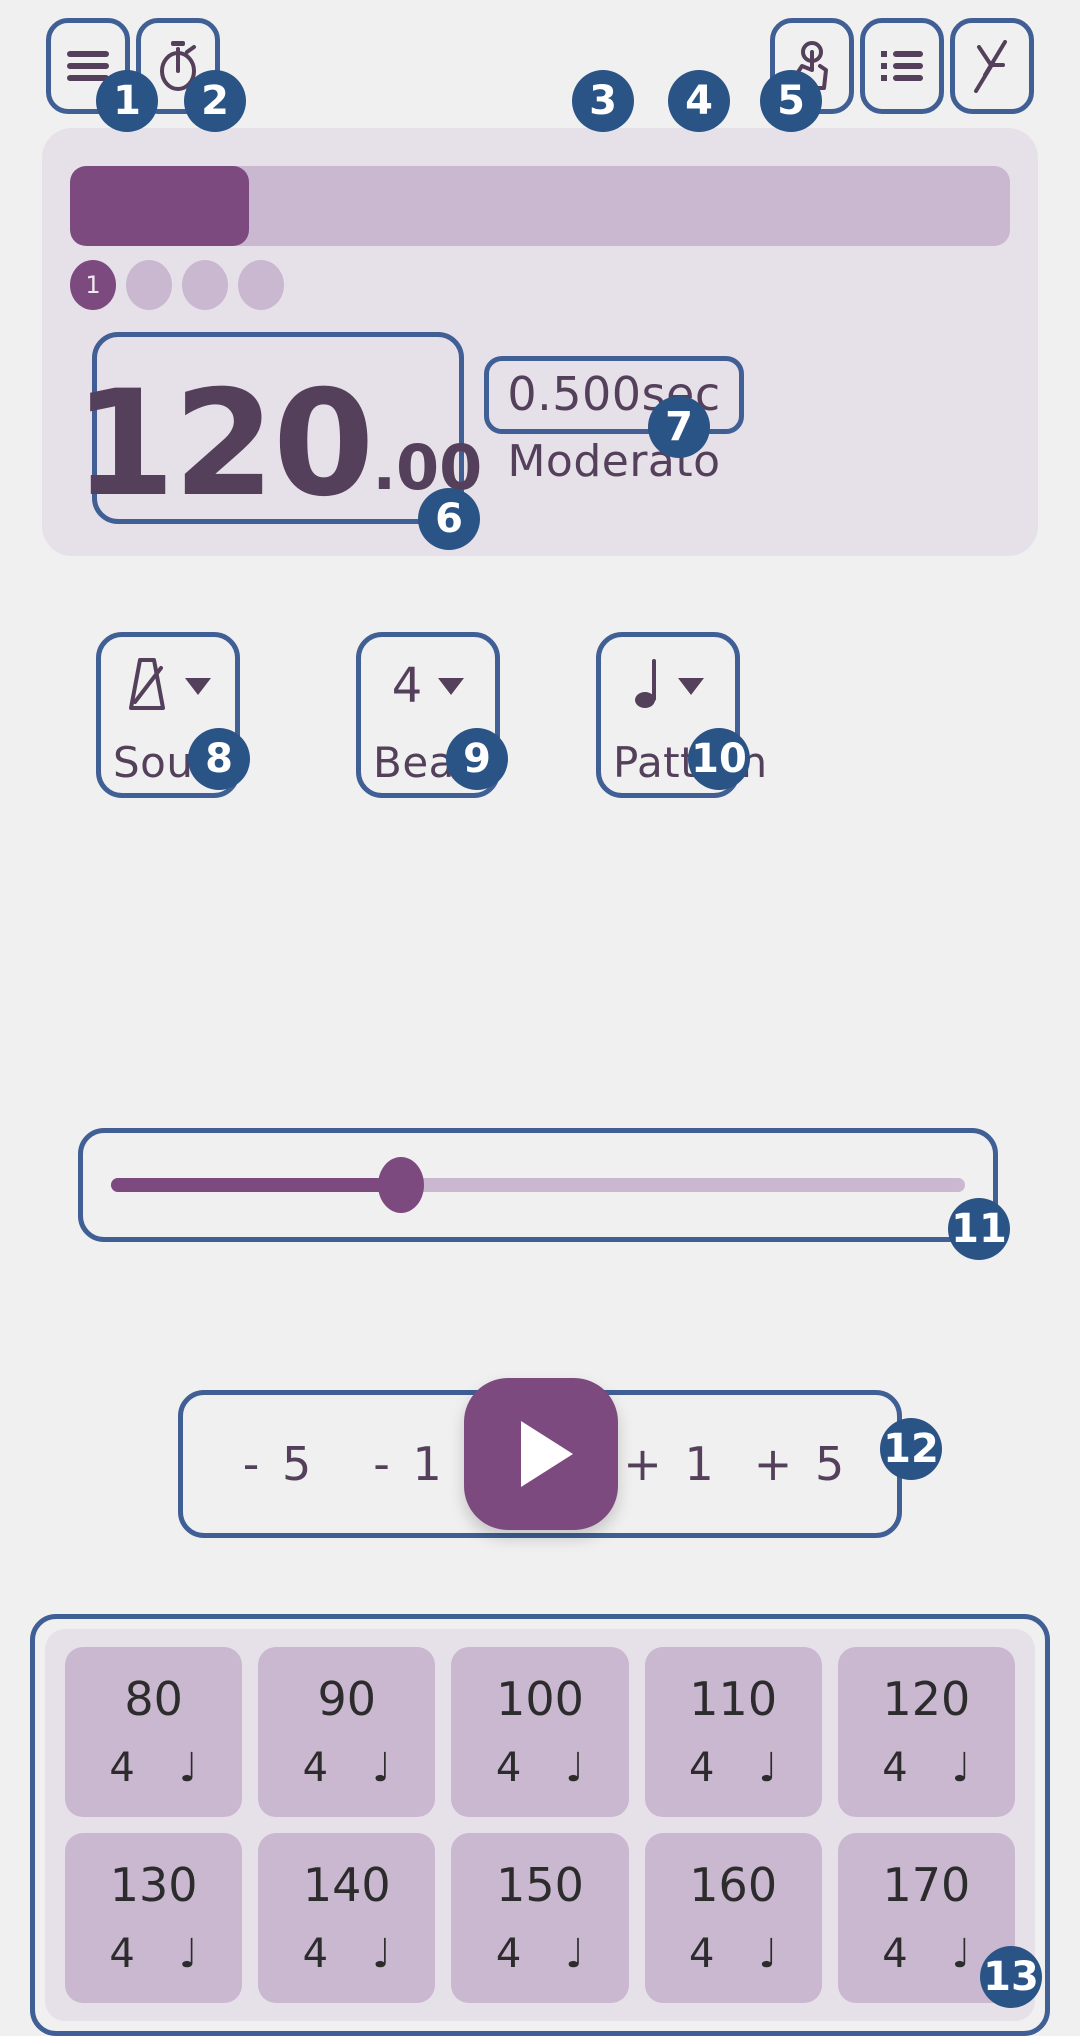 This screenshot has height=2036, width=1080. Describe the element at coordinates (540, 1699) in the screenshot. I see `preset-bpm-value: 100` at that location.